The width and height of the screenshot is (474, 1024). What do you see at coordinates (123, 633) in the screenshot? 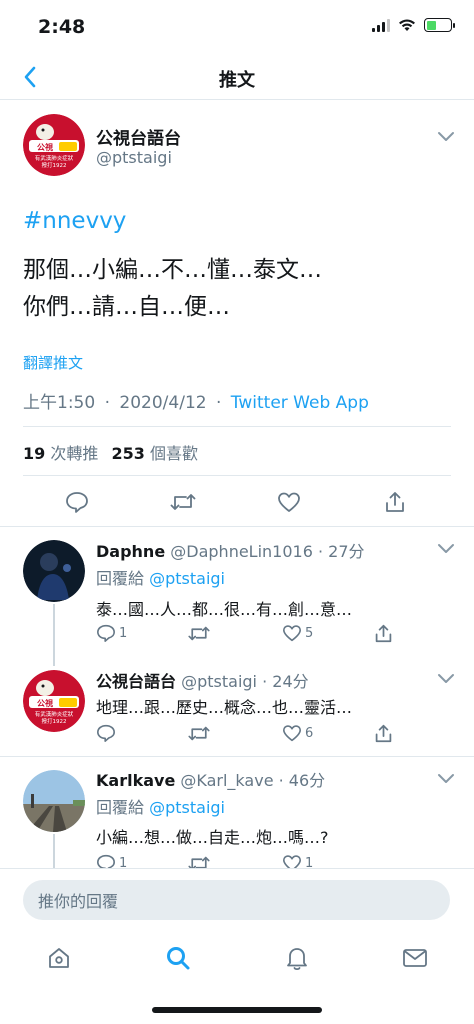
I see `reply-count: 1` at bounding box center [123, 633].